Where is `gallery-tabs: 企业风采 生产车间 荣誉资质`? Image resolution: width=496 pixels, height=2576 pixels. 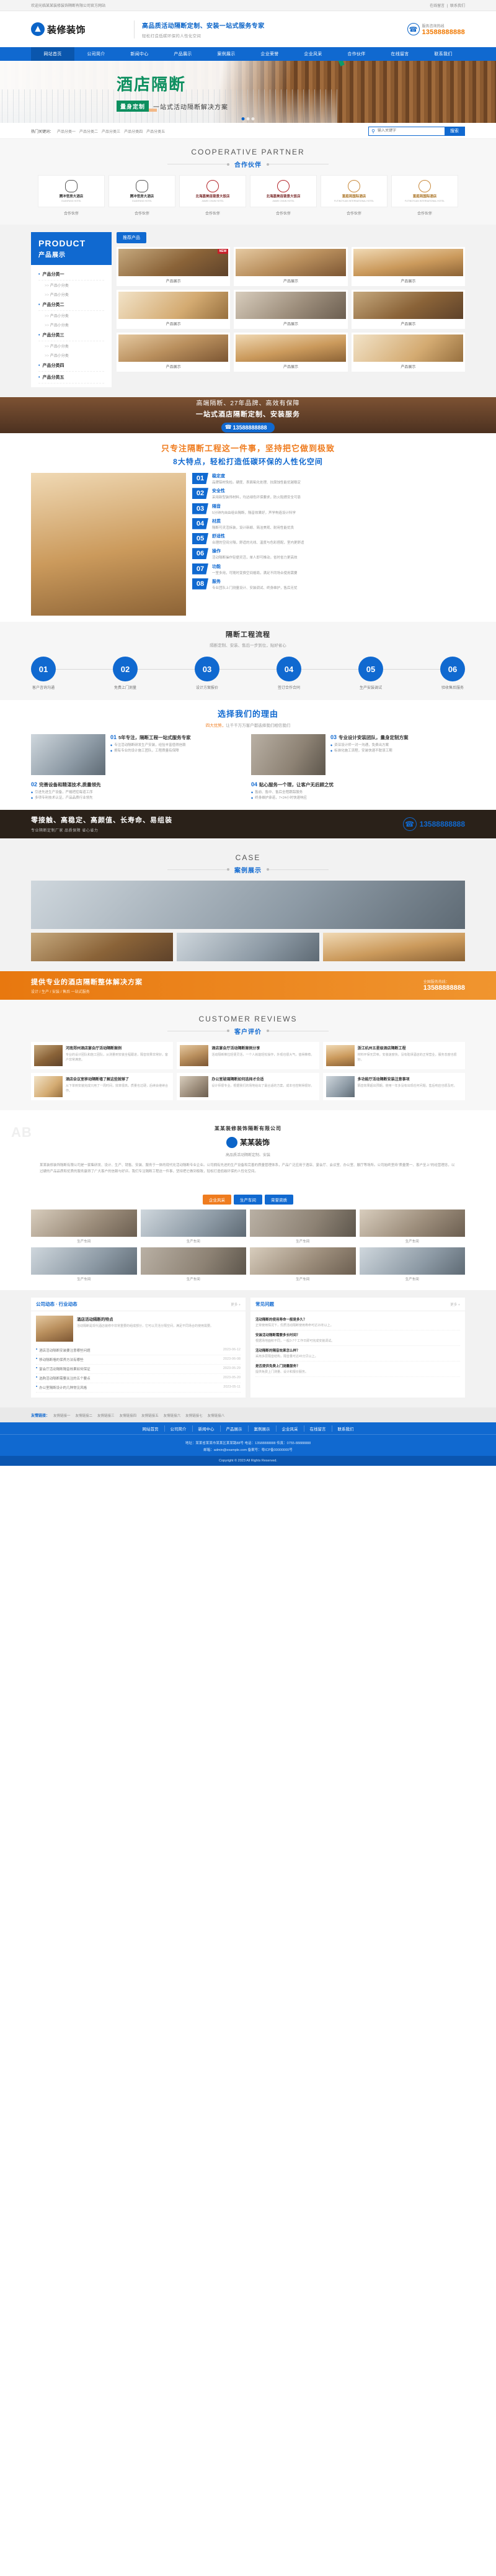
gallery-tabs: 企业风采 生产车间 荣誉资质 is located at coordinates (248, 1200).